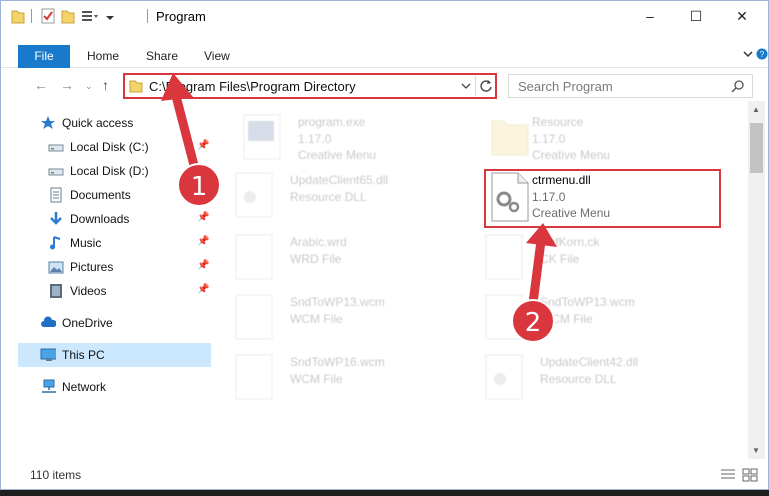 Image resolution: width=769 pixels, height=496 pixels. I want to click on taskbar-strip, so click(384, 493).